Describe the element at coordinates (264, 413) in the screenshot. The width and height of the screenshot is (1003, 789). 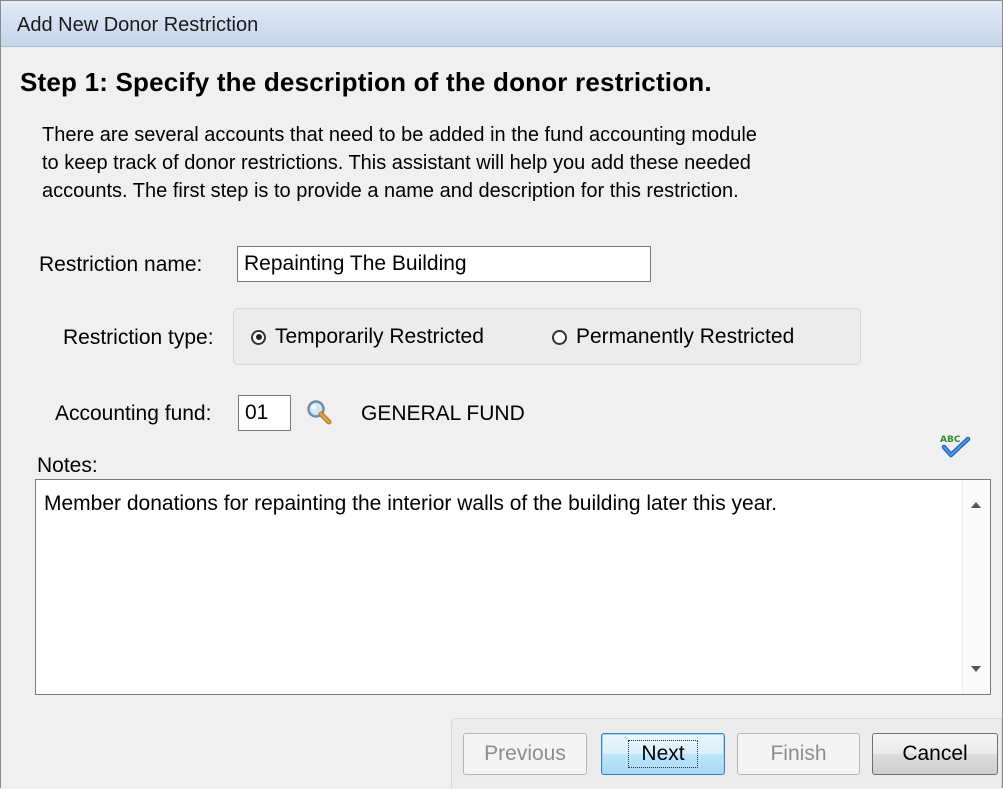
I see `accounting-fund-input` at that location.